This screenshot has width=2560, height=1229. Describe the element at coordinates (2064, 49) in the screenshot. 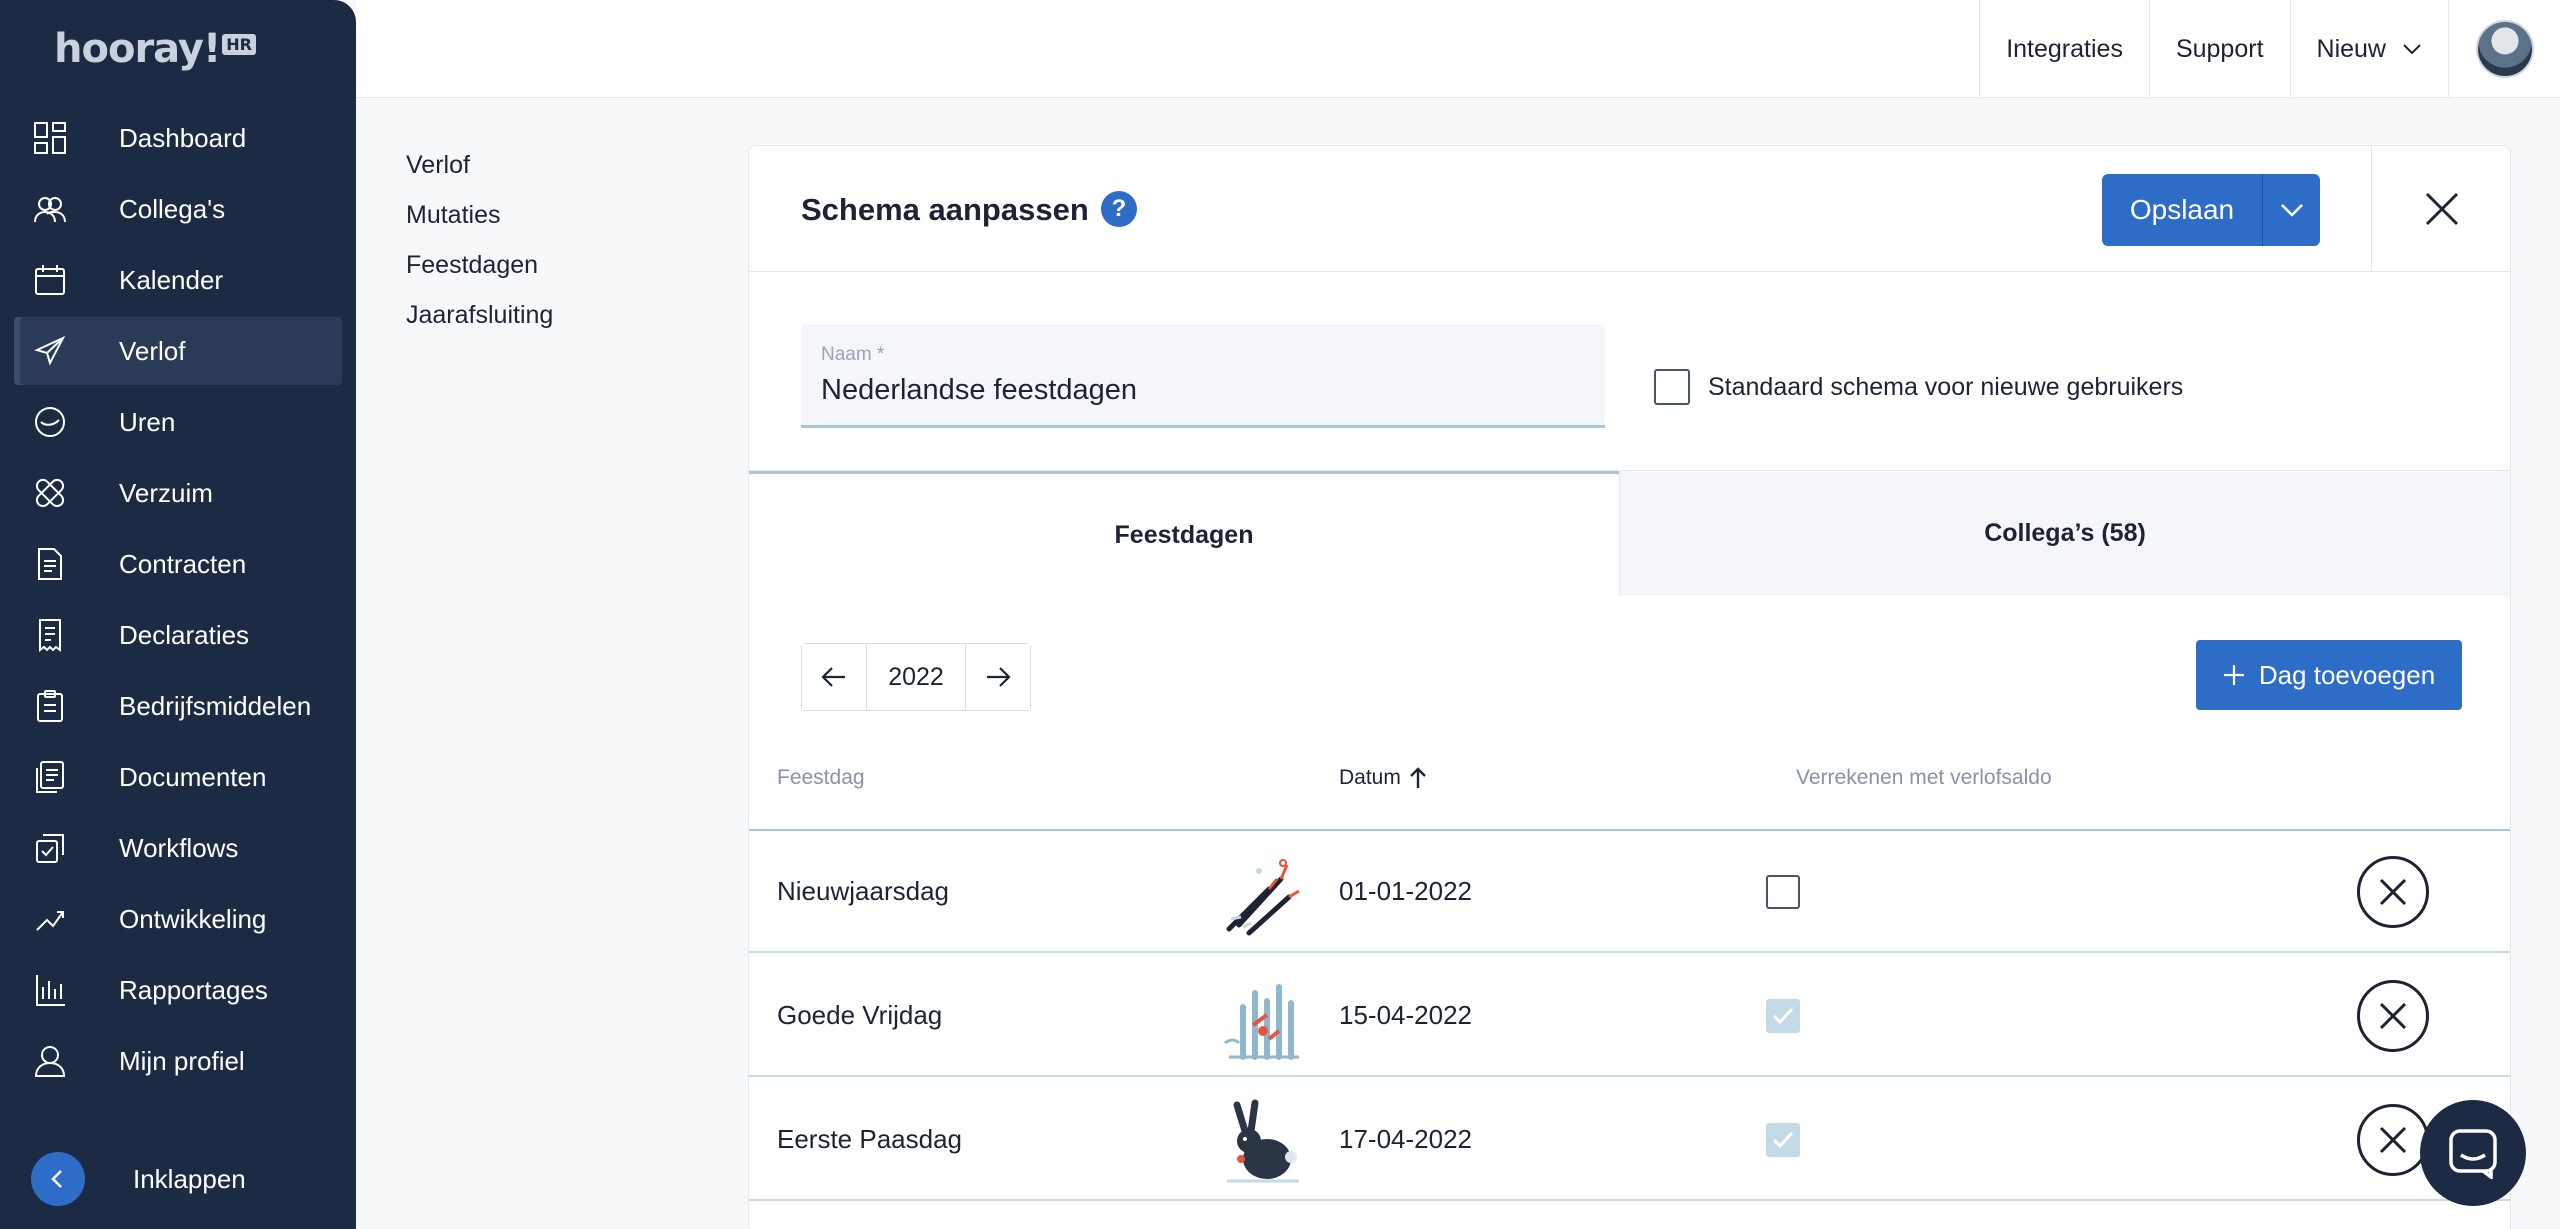

I see `integraties-link: Integraties` at that location.